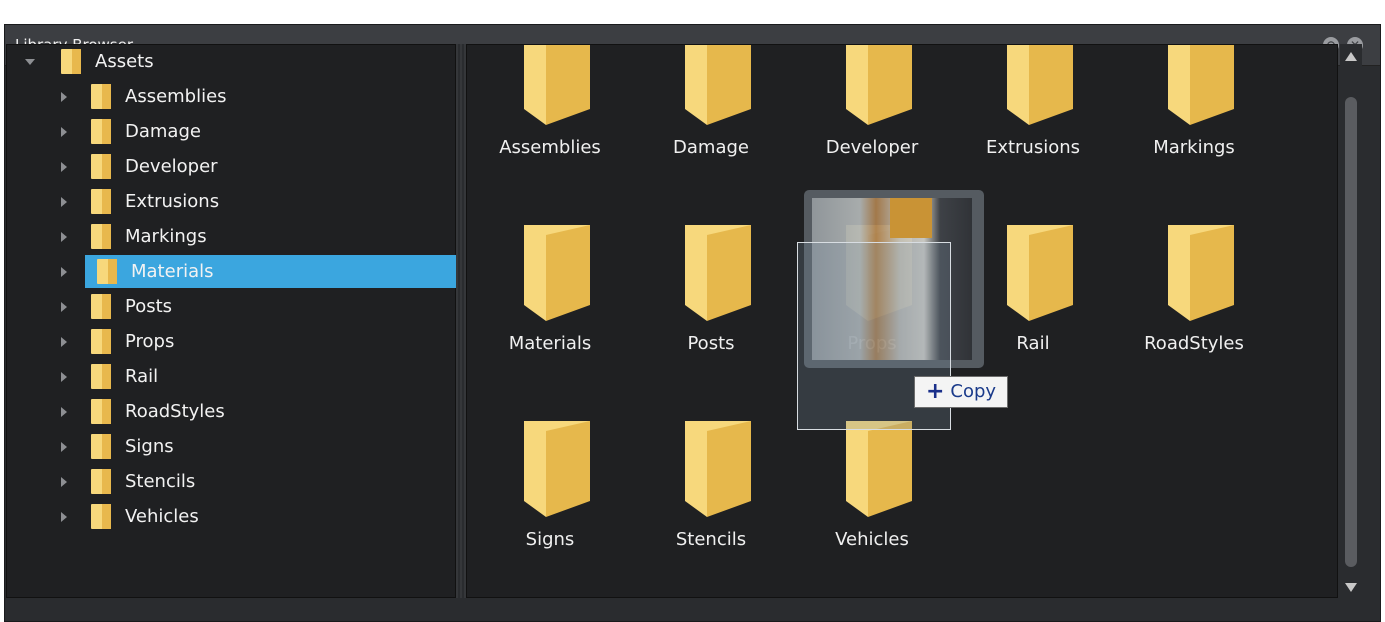  Describe the element at coordinates (973, 391) in the screenshot. I see `copy-tooltip-label: Copy` at that location.